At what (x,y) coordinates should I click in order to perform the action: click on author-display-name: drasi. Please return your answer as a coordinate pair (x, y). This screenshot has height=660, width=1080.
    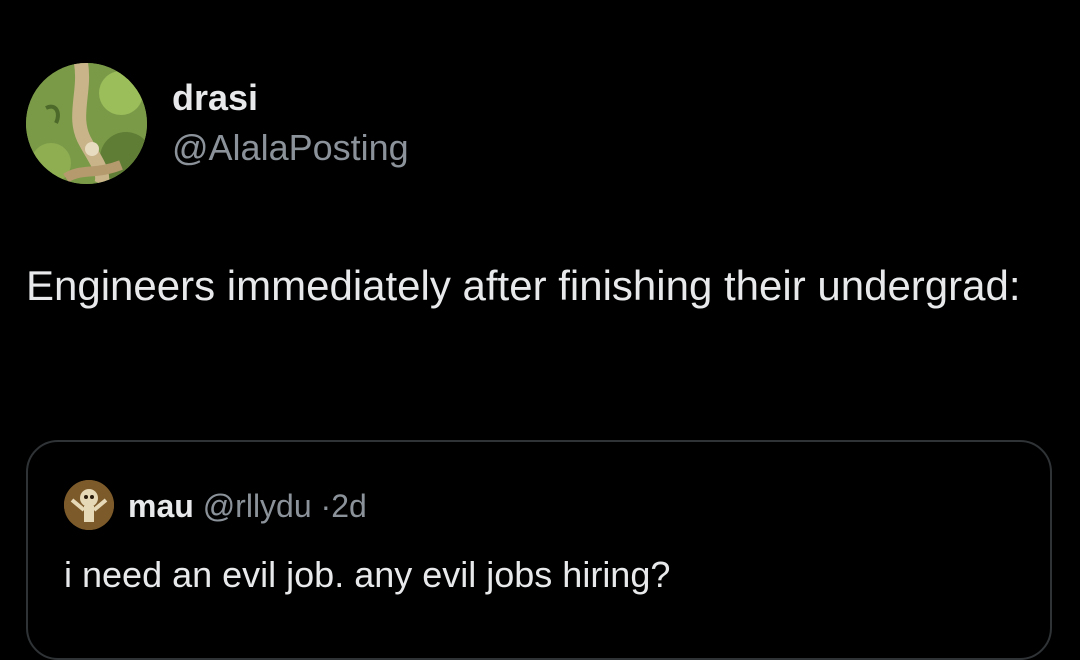
    Looking at the image, I should click on (215, 98).